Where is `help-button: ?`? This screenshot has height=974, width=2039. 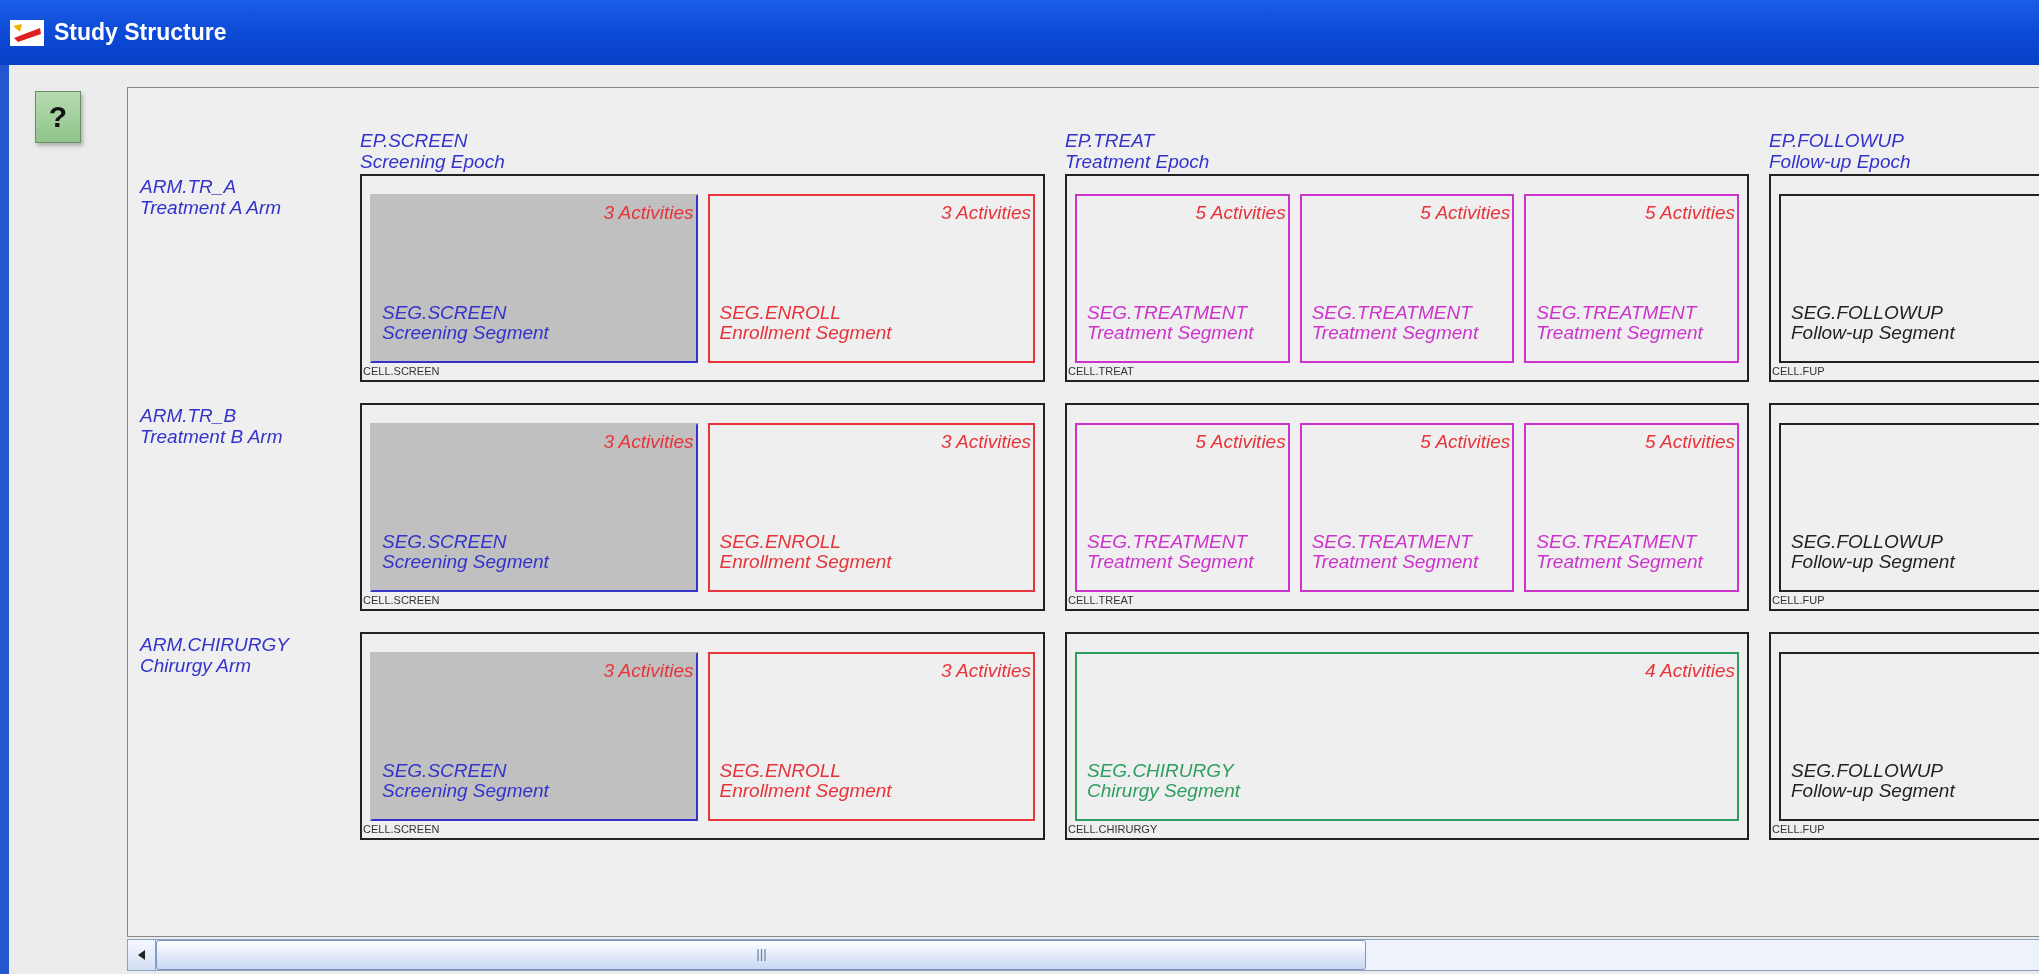 help-button: ? is located at coordinates (58, 117).